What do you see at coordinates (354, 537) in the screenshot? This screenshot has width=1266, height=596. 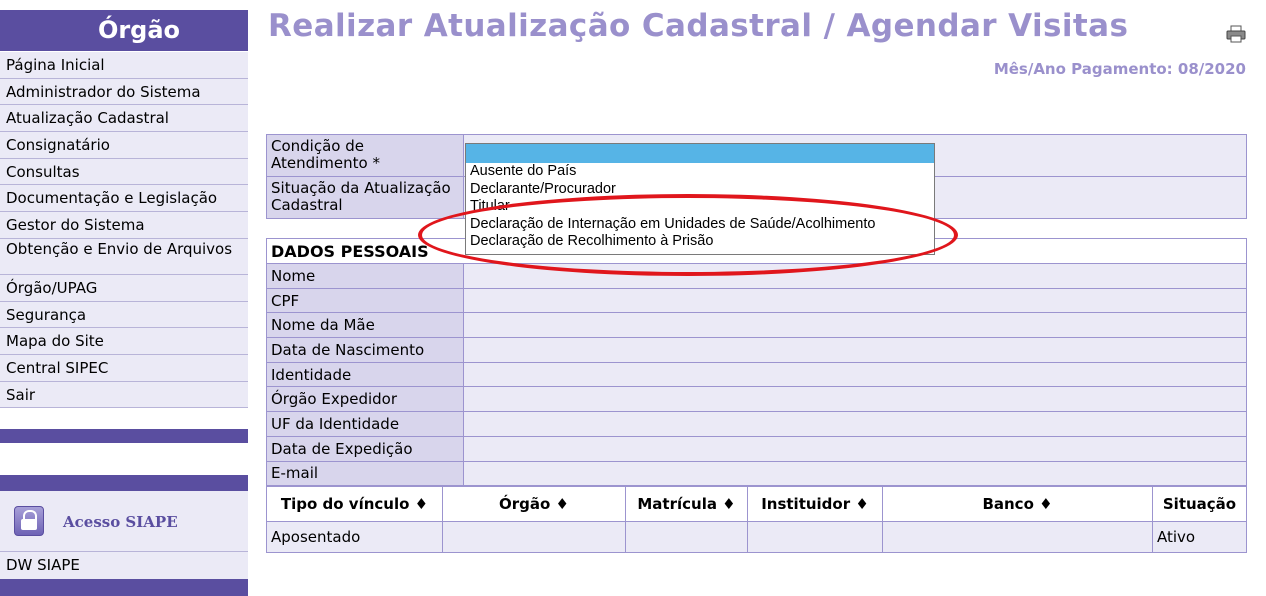 I see `cell-link-type: Aposentado` at bounding box center [354, 537].